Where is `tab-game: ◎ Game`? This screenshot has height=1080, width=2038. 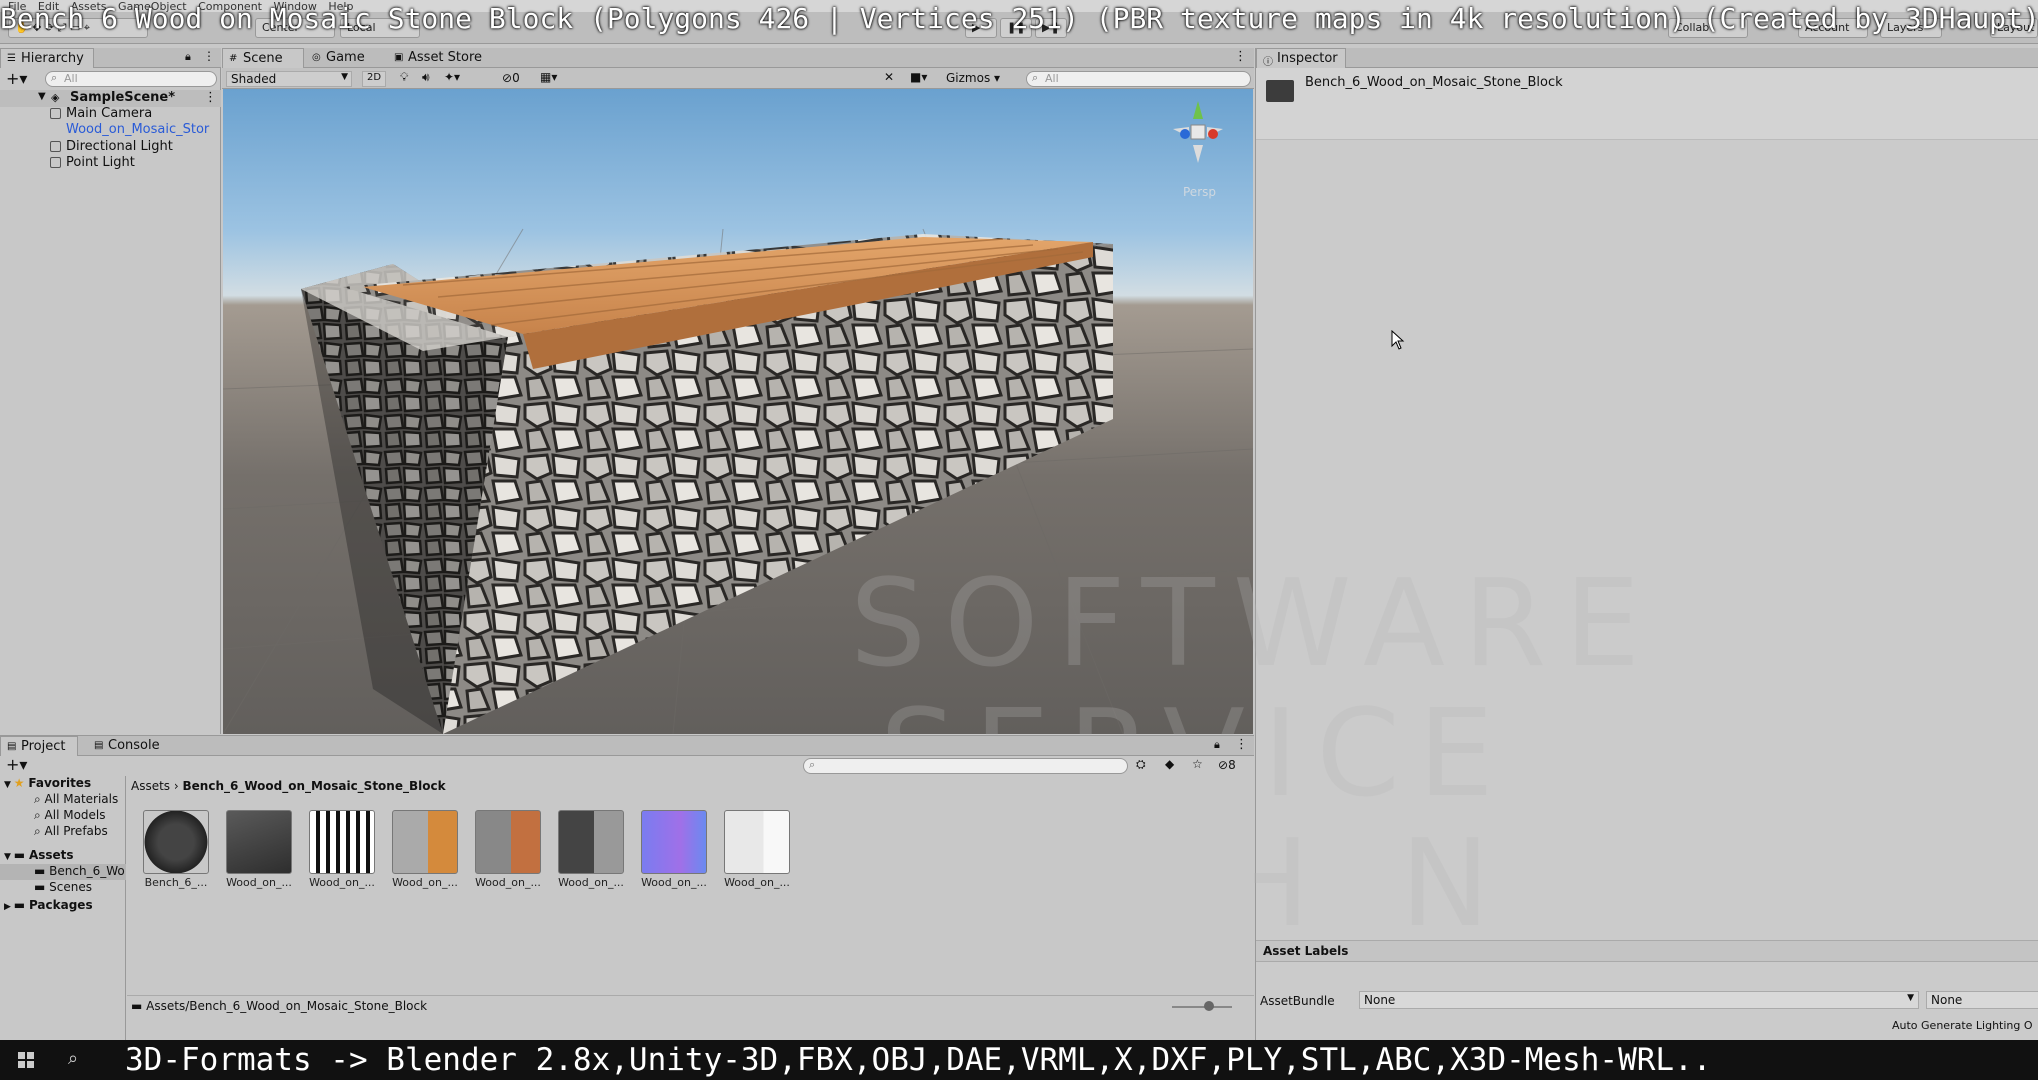 tab-game: ◎ Game is located at coordinates (346, 58).